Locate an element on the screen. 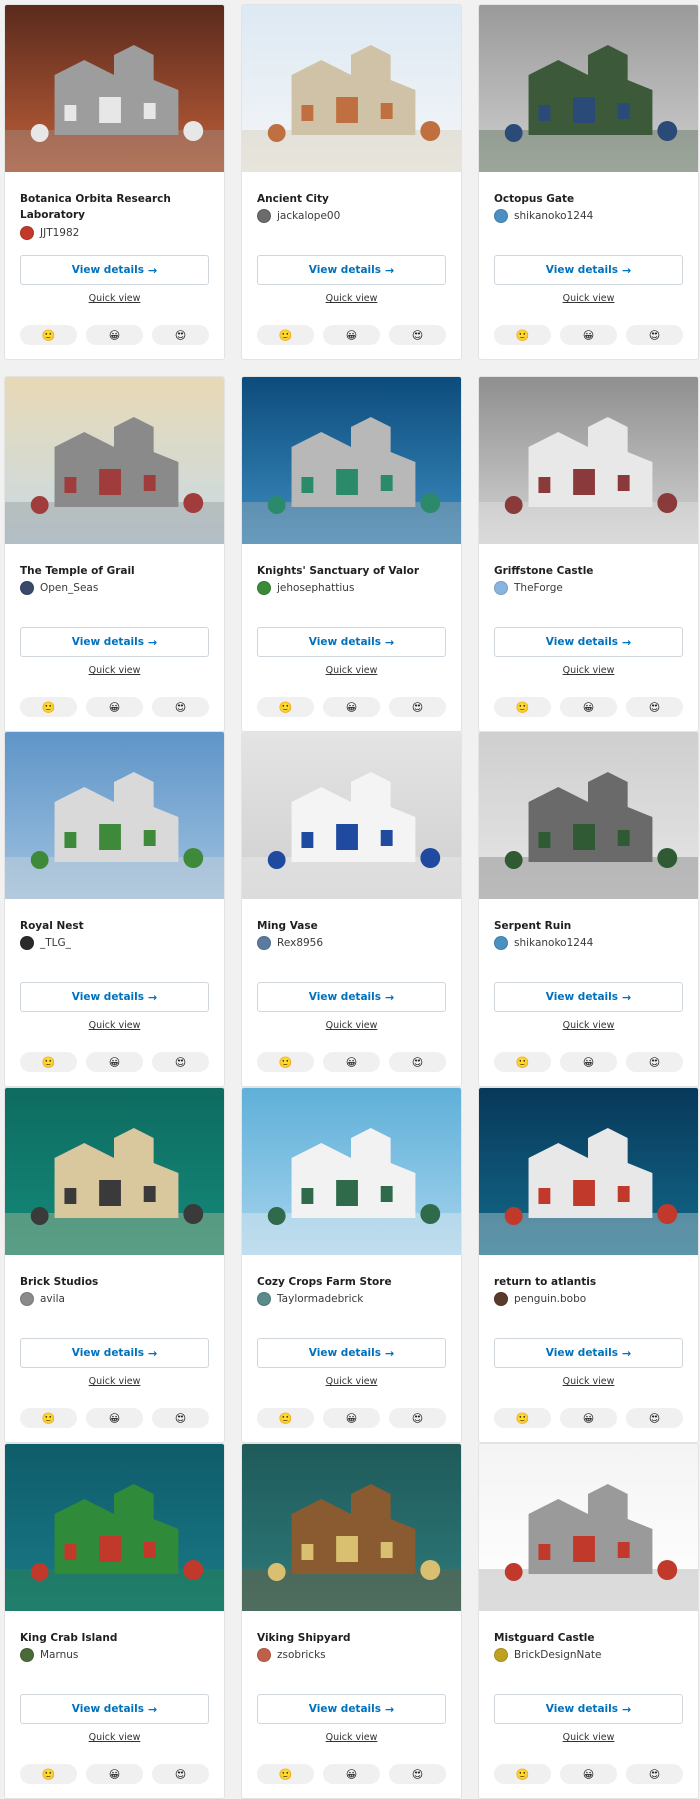 The image size is (700, 1799). author-name: BrickDesignNate is located at coordinates (557, 1655).